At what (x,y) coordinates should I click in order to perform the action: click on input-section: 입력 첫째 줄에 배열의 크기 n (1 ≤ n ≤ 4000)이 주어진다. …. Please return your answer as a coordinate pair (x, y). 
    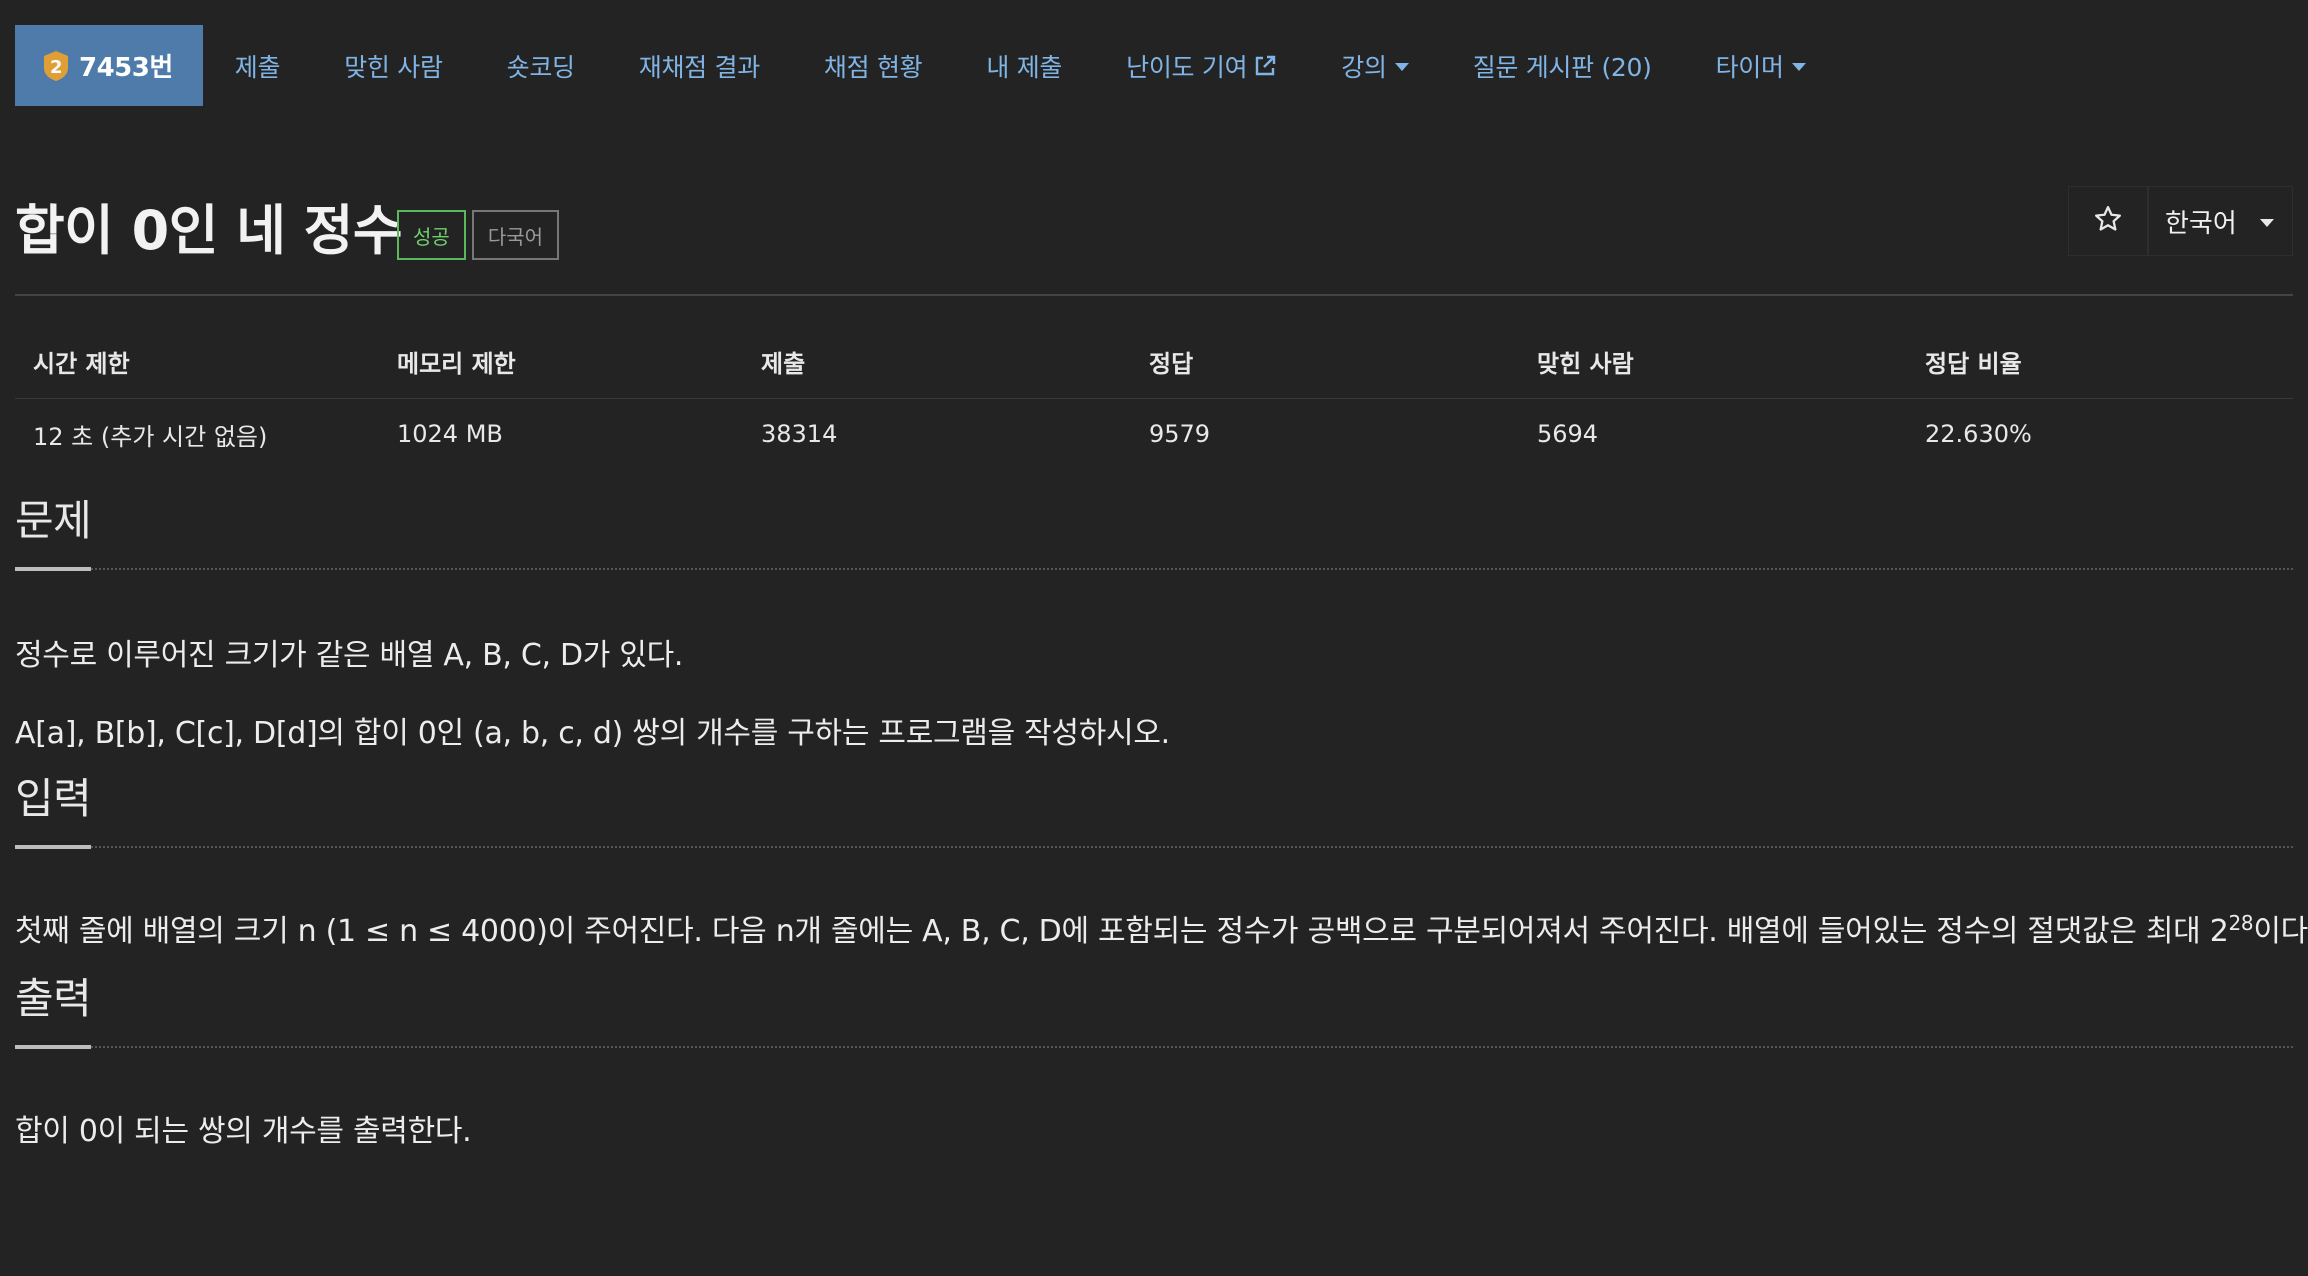
    Looking at the image, I should click on (1161, 854).